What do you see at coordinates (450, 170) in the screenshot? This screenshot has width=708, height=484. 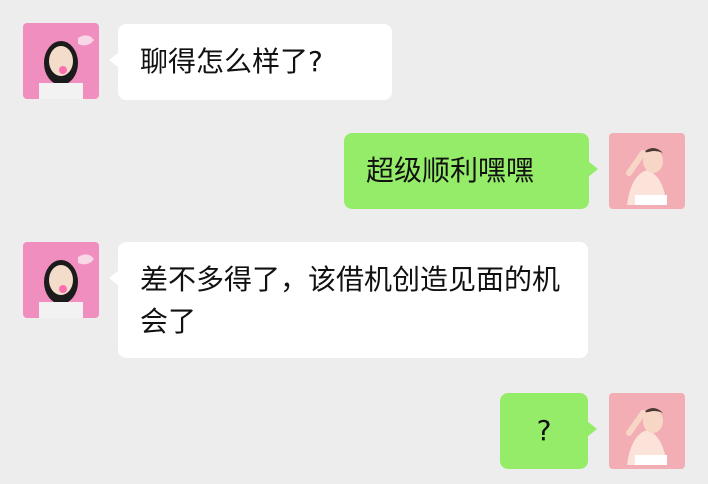 I see `message-text-2: 超级顺利嘿嘿` at bounding box center [450, 170].